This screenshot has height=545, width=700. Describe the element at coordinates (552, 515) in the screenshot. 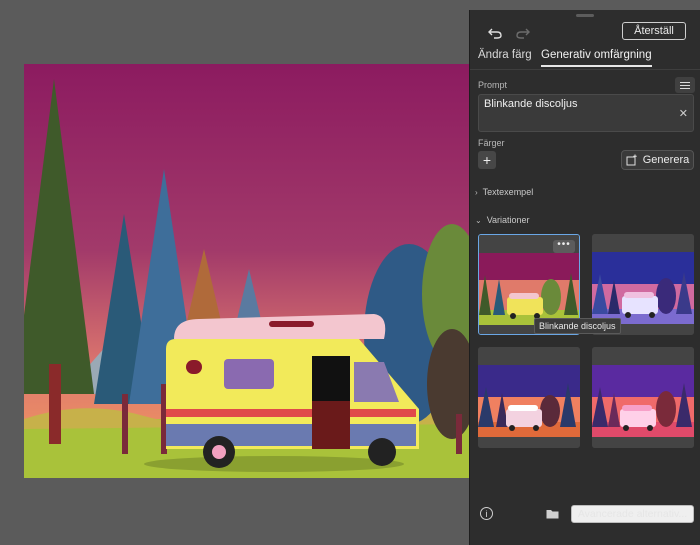

I see `folder-icon` at that location.